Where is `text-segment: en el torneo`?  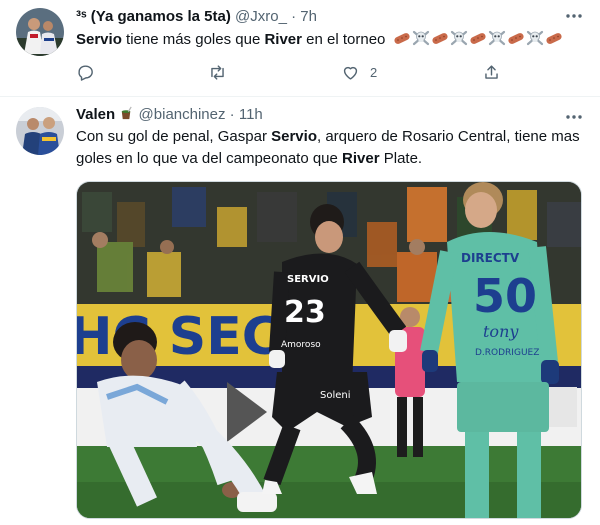
text-segment: en el torneo is located at coordinates (343, 39).